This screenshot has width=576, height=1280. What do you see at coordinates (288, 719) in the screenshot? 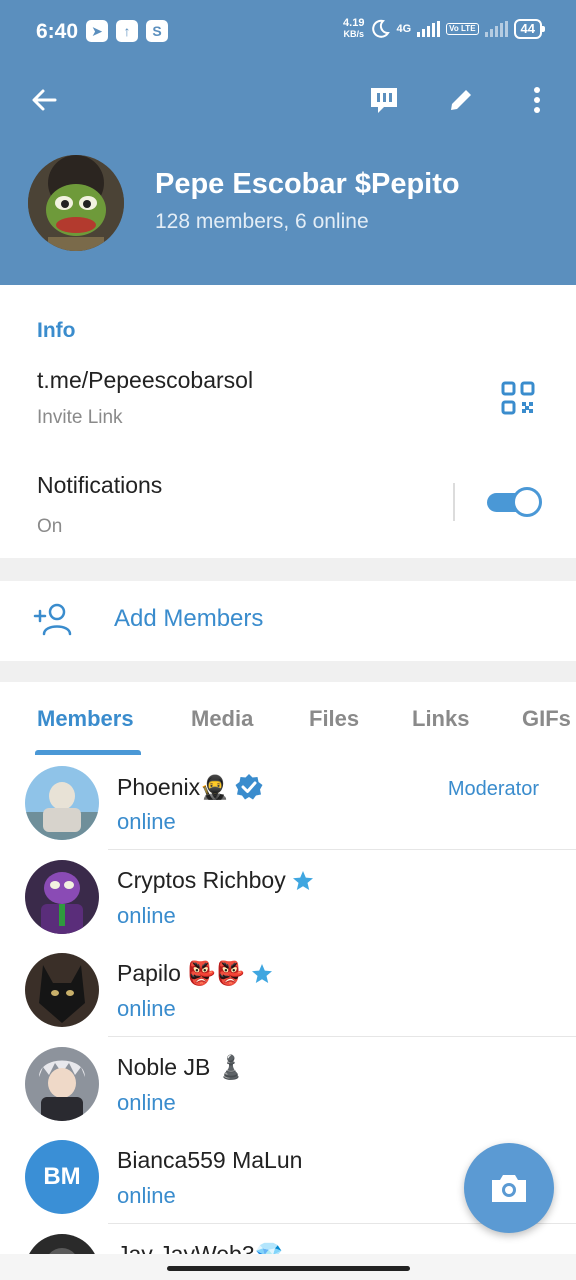
I see `shared-media-tabs: Members Media Files Links GIFs` at bounding box center [288, 719].